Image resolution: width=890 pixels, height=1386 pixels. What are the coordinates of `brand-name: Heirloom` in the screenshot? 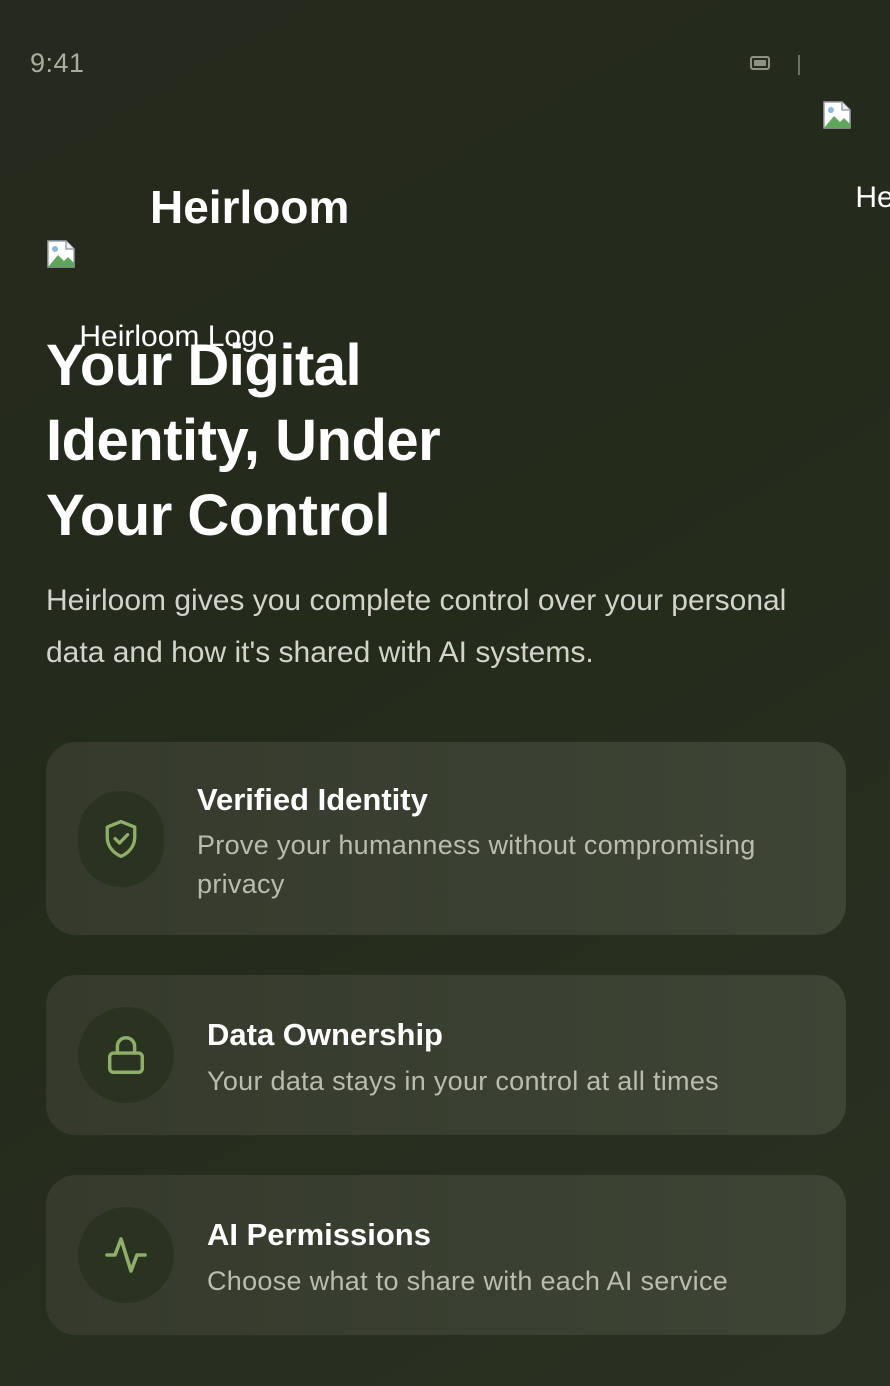 It's located at (250, 207).